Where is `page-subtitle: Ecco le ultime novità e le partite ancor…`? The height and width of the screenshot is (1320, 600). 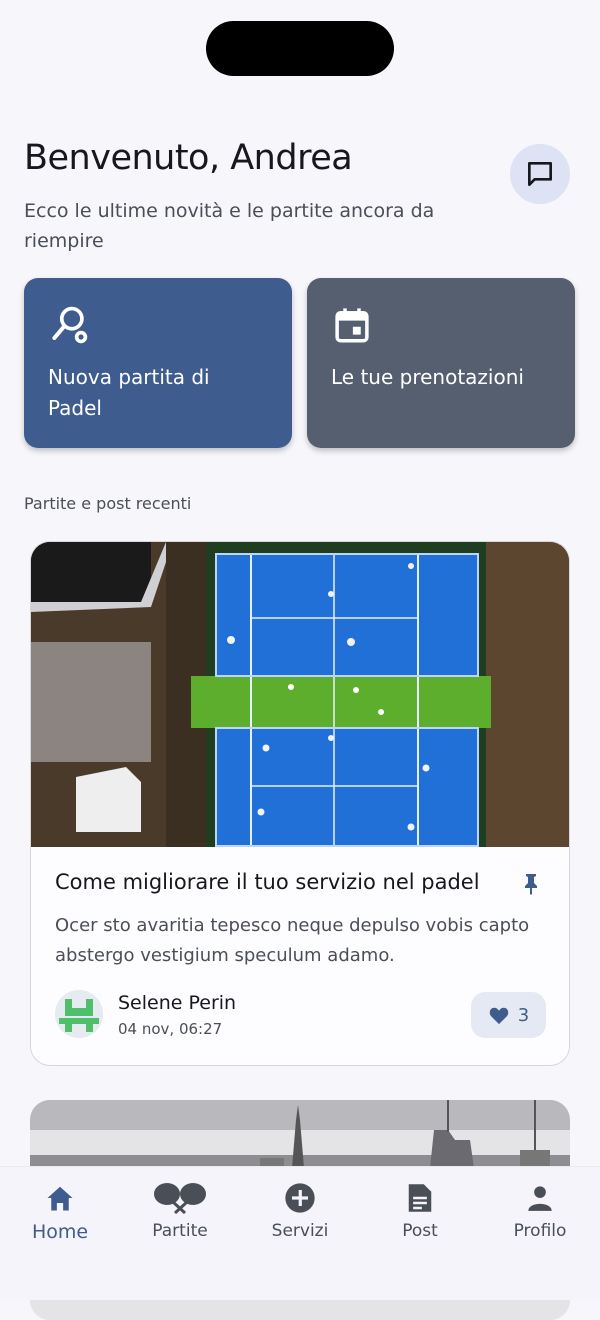 page-subtitle: Ecco le ultime novità e le partite ancor… is located at coordinates (229, 226).